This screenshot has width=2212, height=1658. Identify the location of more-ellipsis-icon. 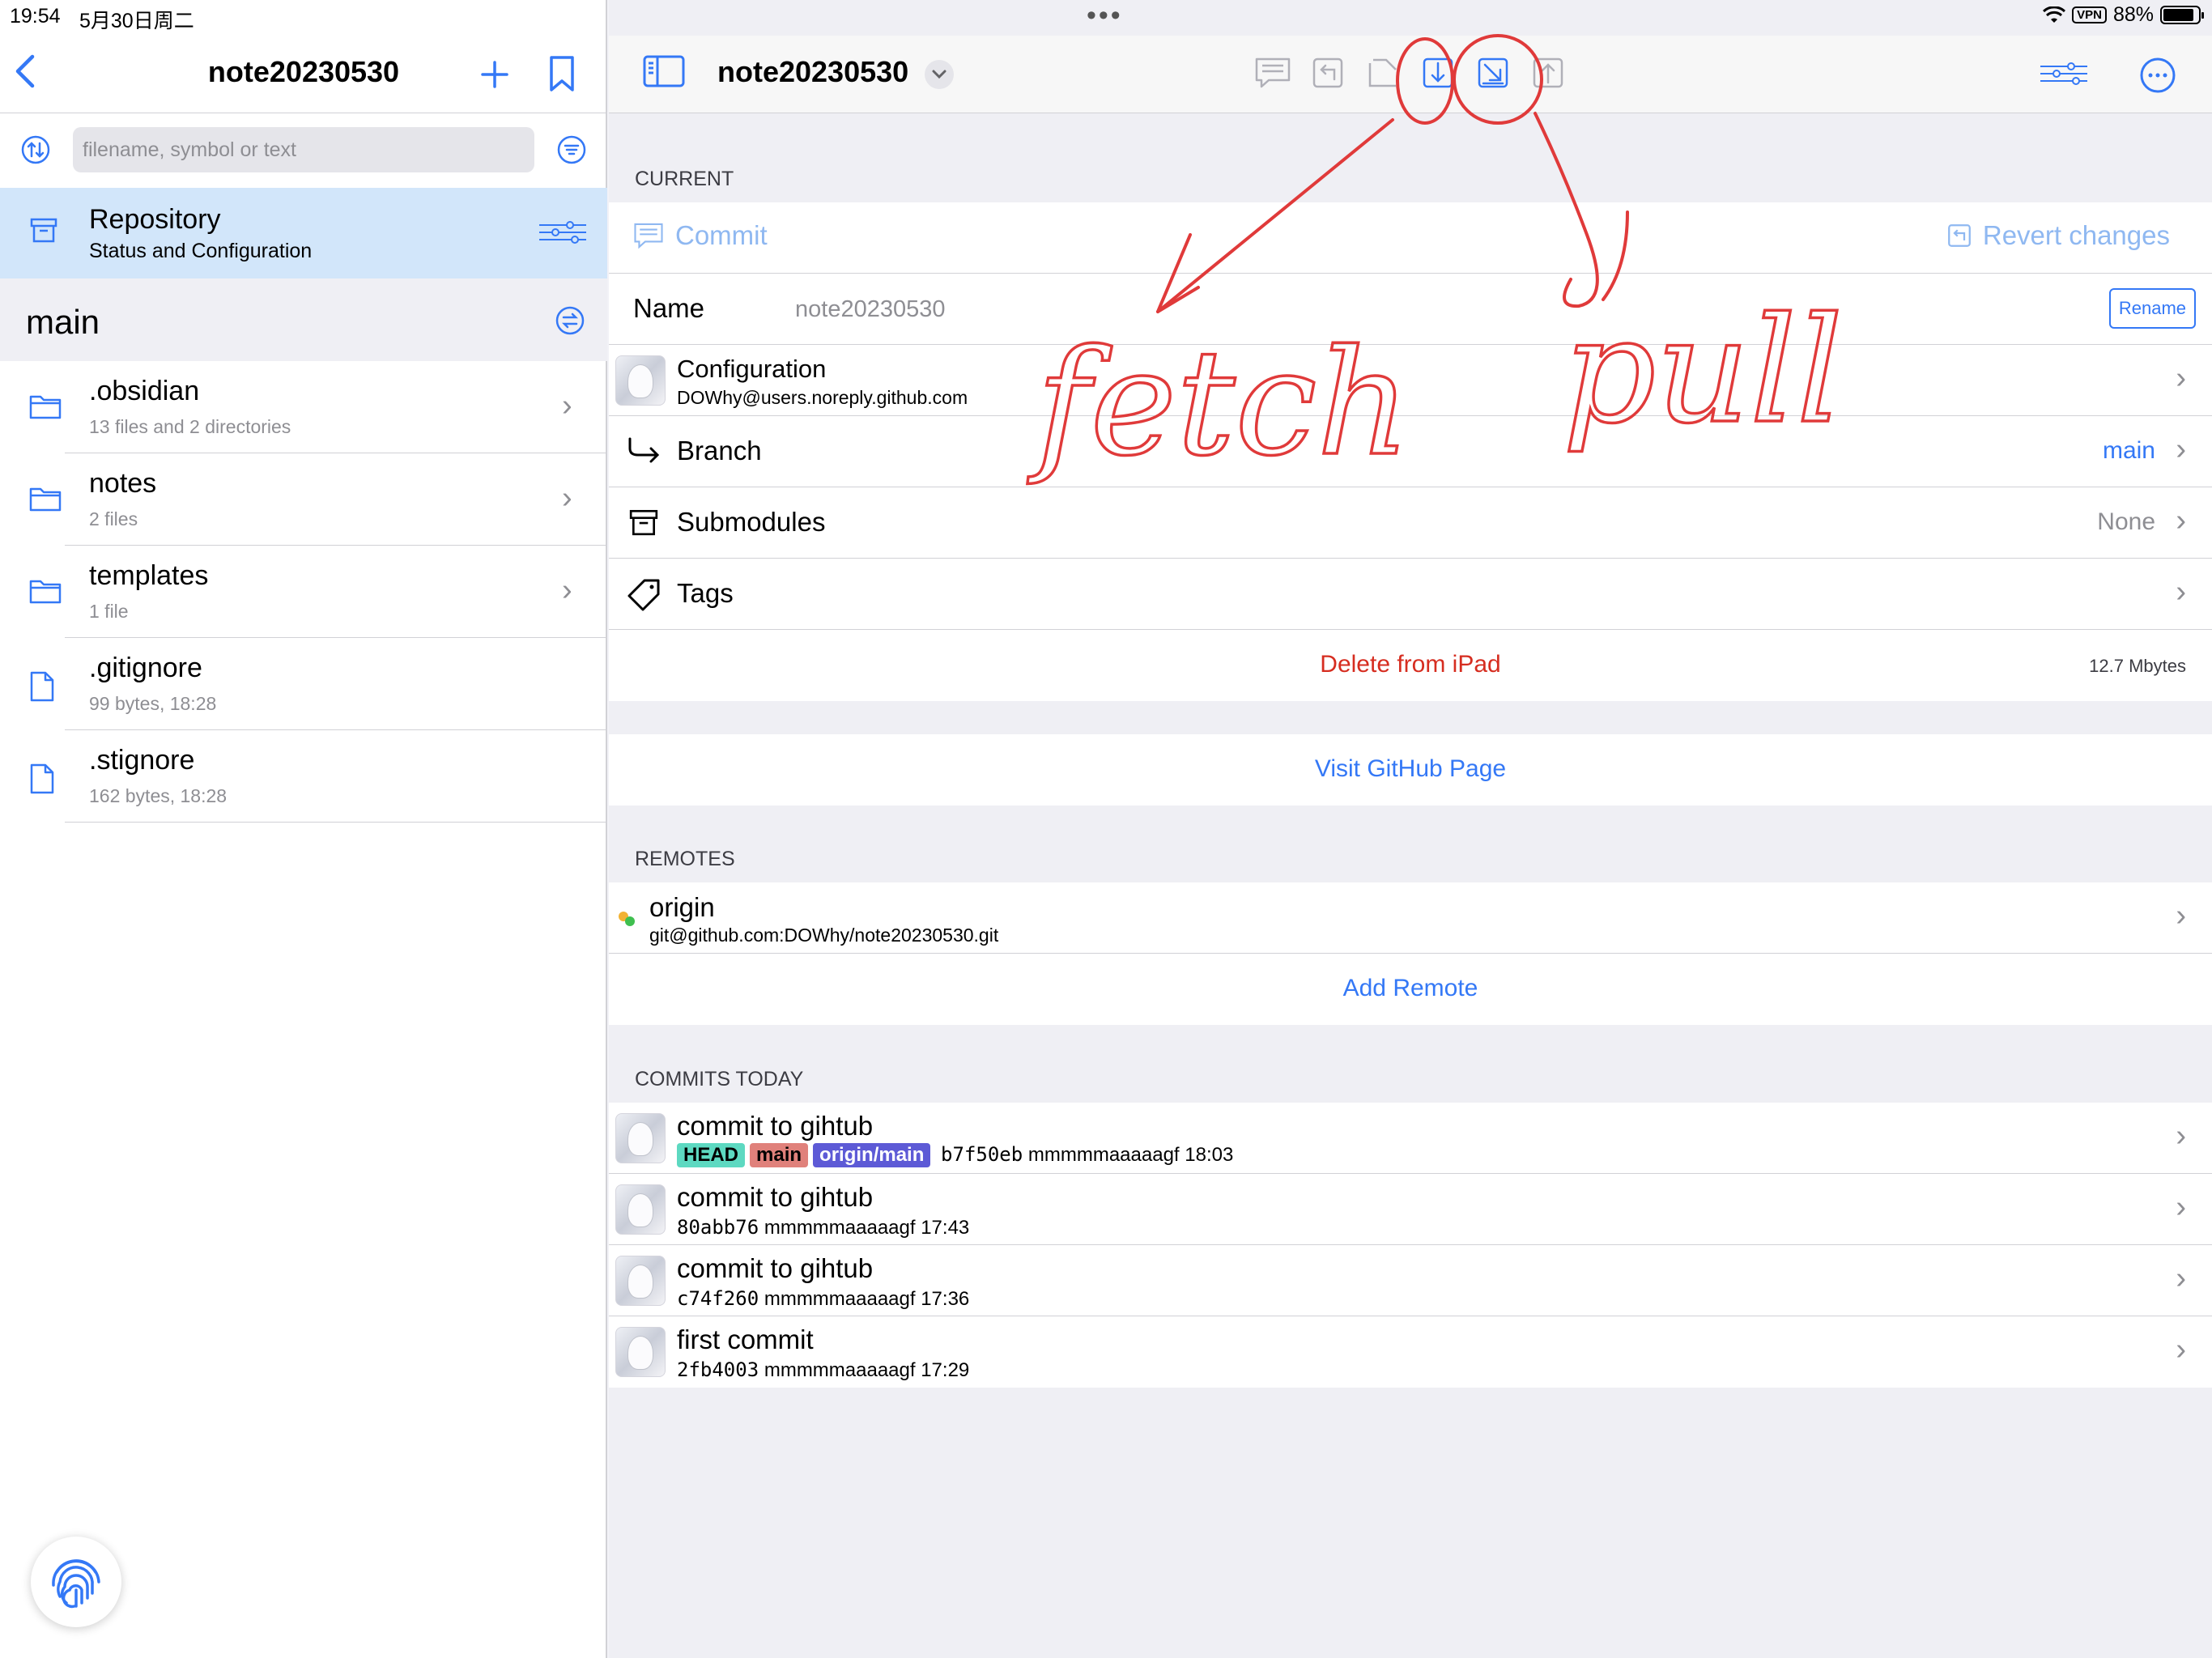
(2157, 77).